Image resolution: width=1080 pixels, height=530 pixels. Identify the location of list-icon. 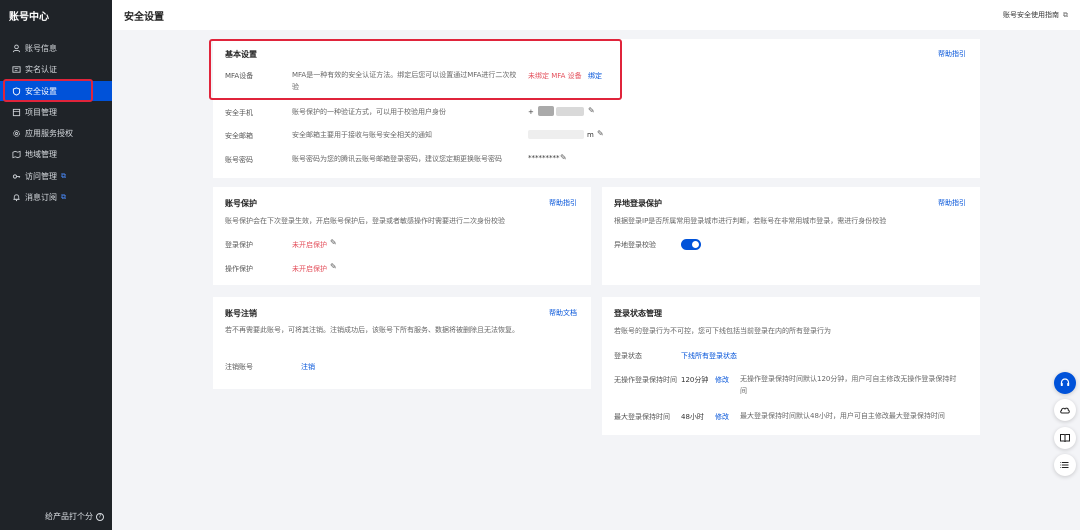
(1065, 465).